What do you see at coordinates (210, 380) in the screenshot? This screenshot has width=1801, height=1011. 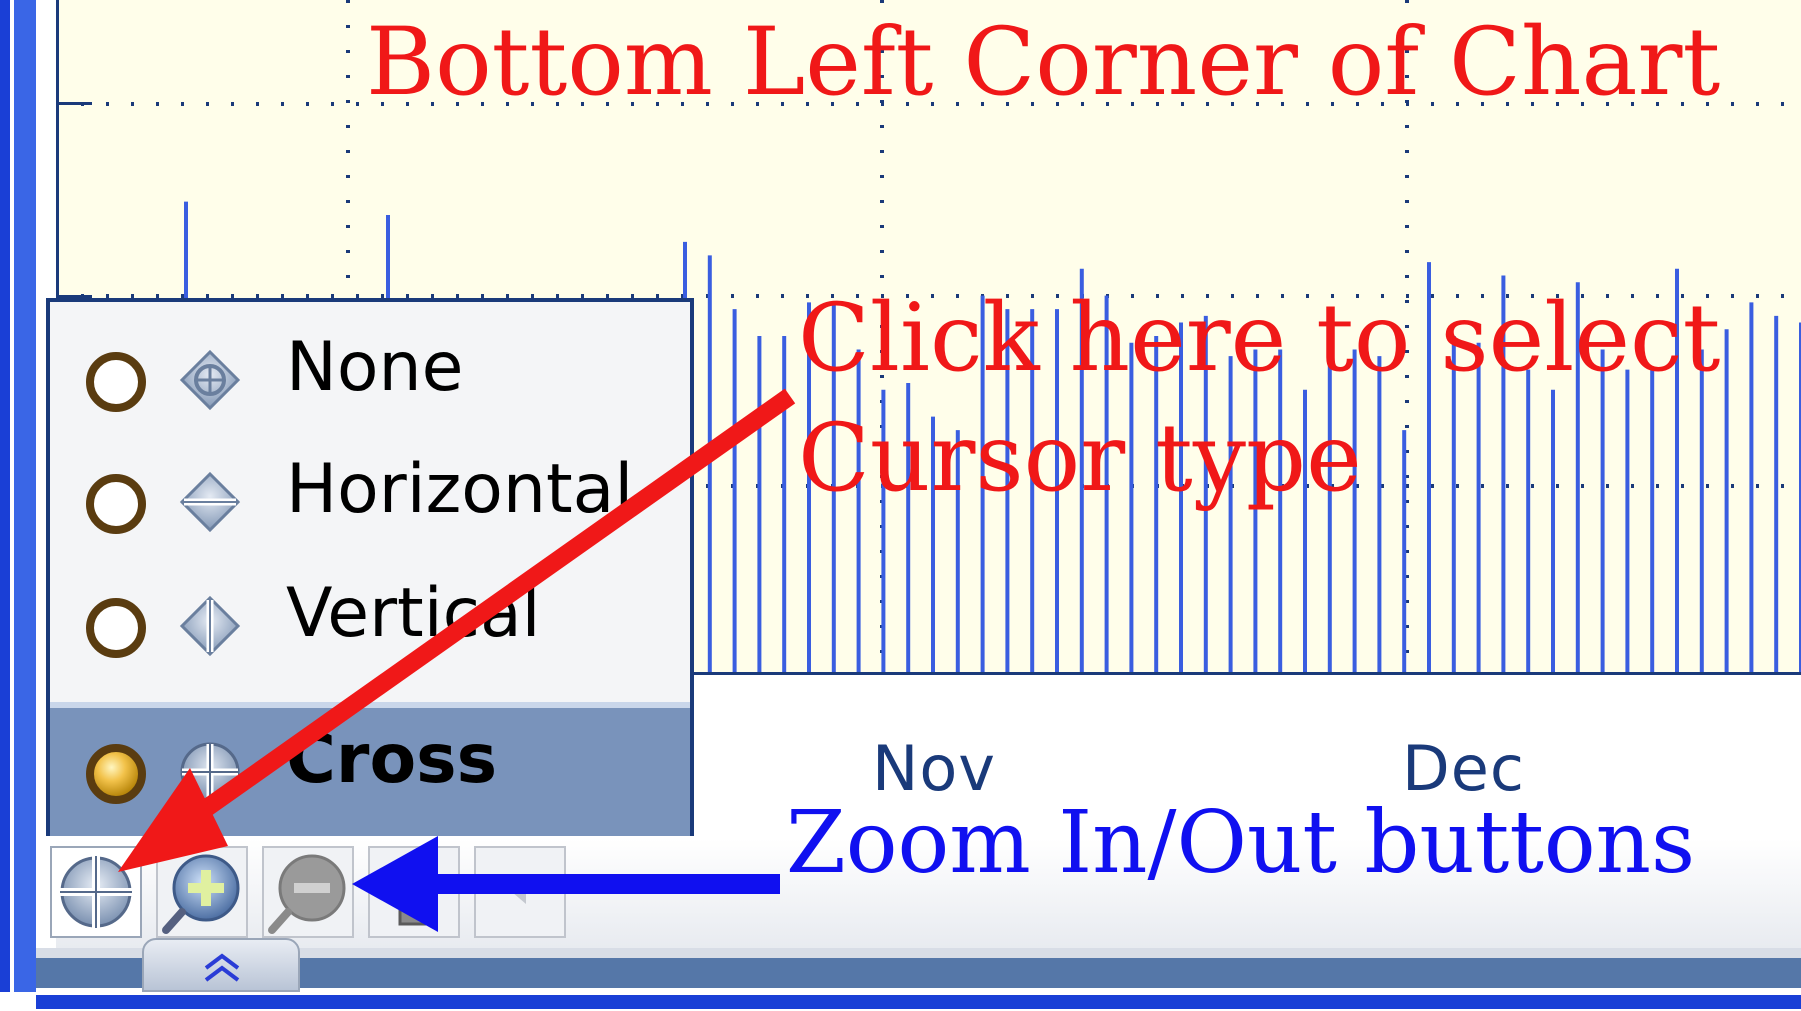 I see `cursor-none-icon` at bounding box center [210, 380].